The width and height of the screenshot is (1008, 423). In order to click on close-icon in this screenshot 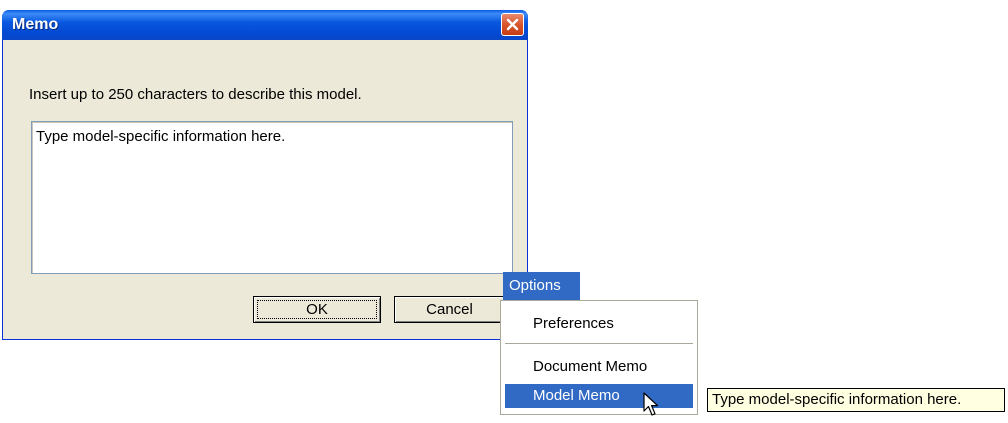, I will do `click(512, 24)`.